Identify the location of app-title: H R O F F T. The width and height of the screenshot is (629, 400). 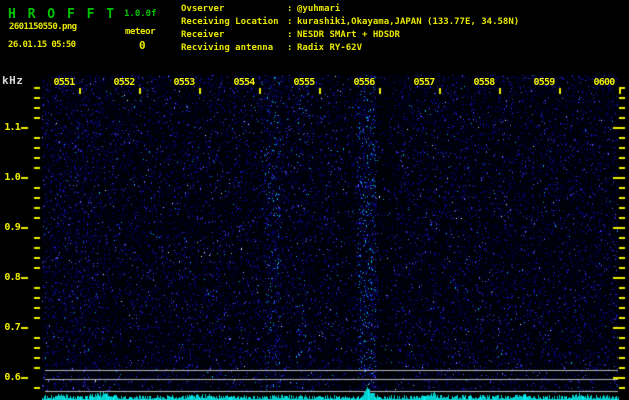
(62, 14).